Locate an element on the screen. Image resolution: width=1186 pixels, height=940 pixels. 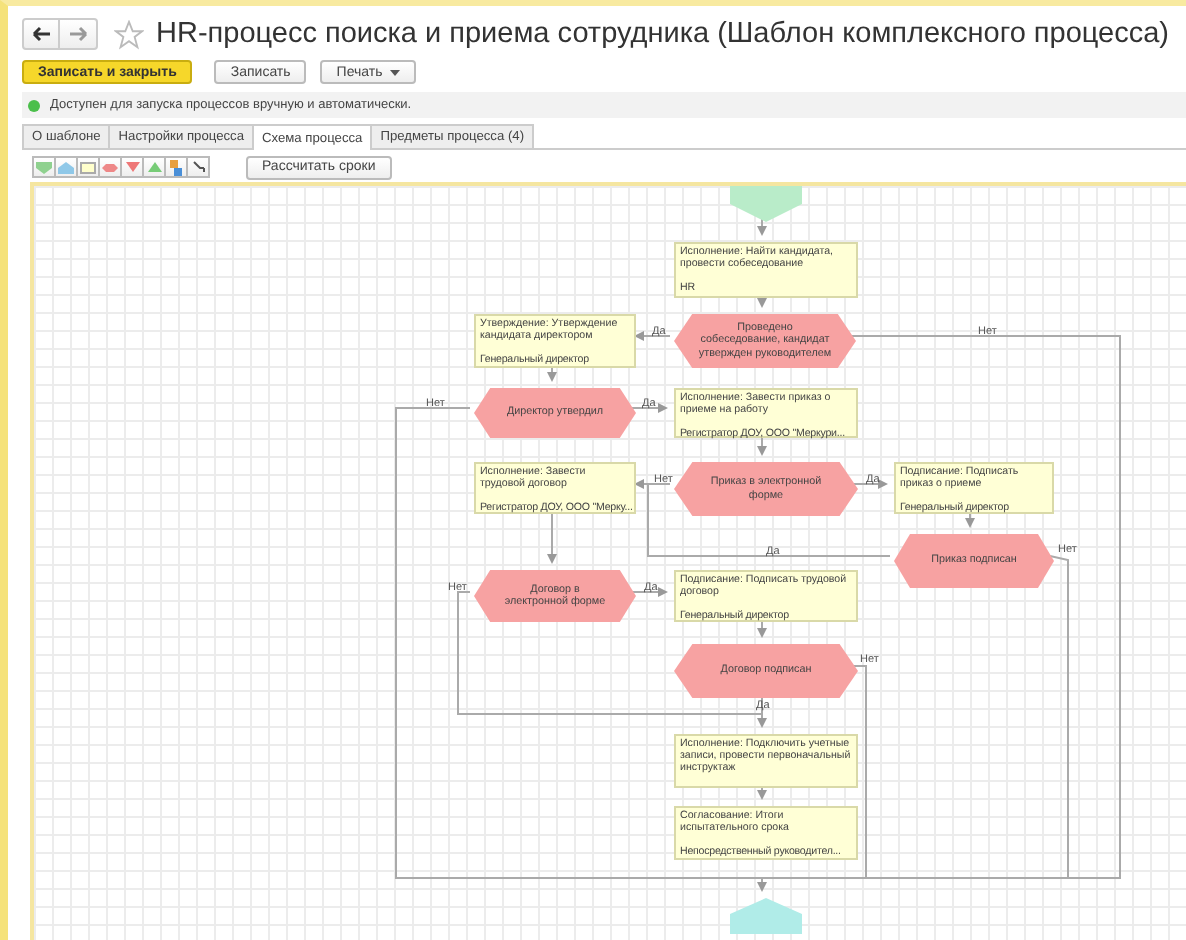
end-shape-icon is located at coordinates (66, 167).